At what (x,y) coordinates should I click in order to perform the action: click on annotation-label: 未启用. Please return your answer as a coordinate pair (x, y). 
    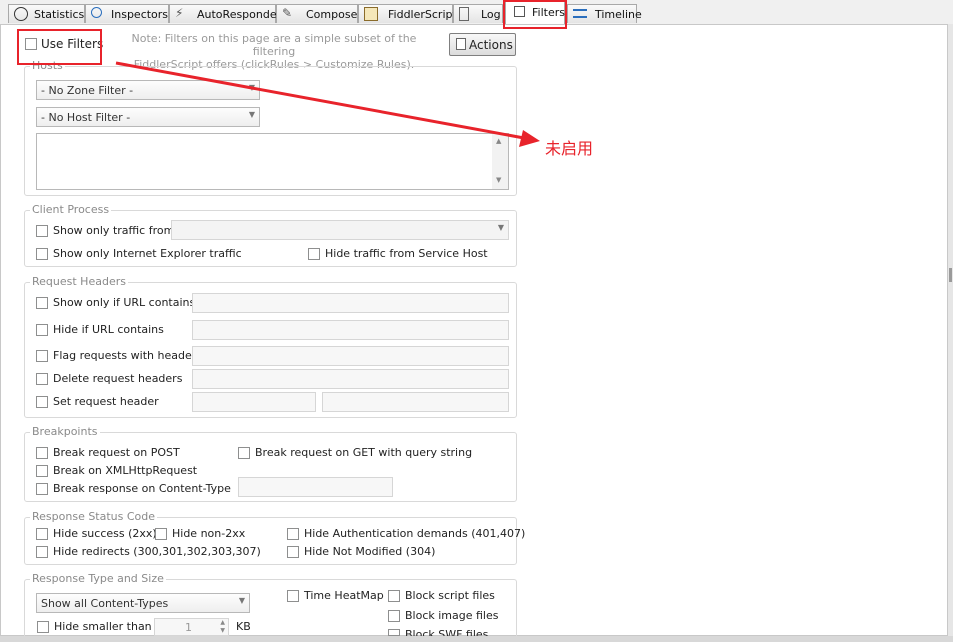
    Looking at the image, I should click on (569, 148).